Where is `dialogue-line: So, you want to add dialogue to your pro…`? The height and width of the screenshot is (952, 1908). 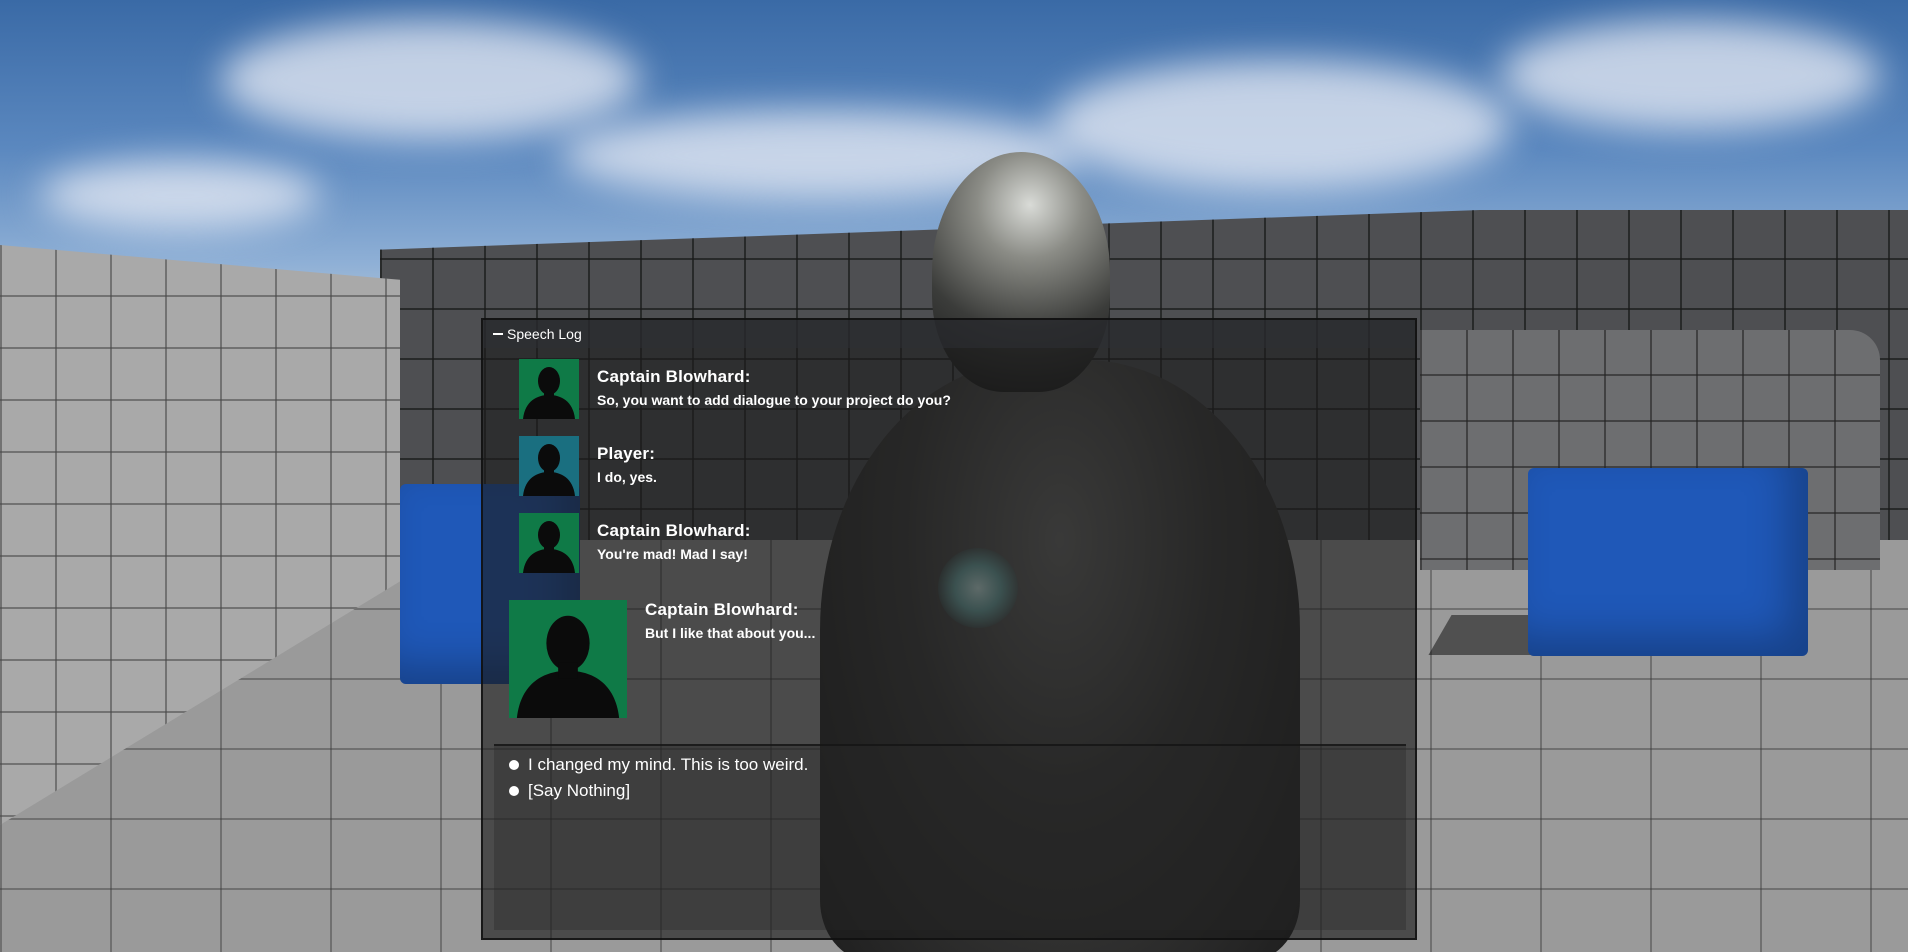 dialogue-line: So, you want to add dialogue to your pro… is located at coordinates (774, 400).